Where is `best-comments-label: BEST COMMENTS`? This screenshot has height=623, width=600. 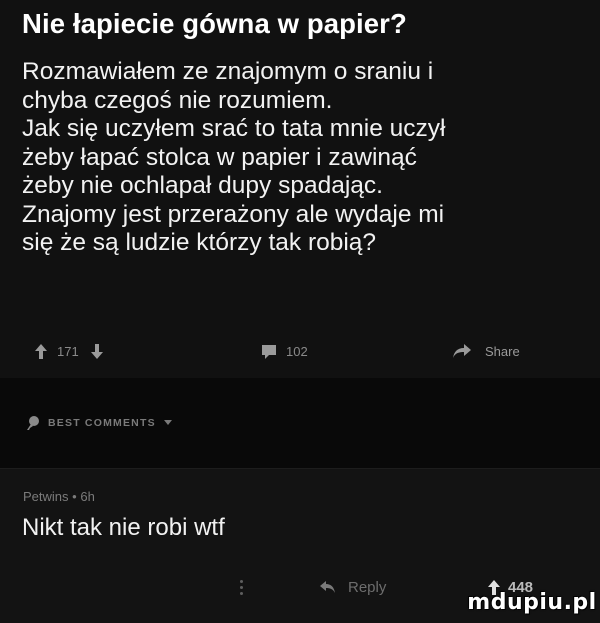 best-comments-label: BEST COMMENTS is located at coordinates (102, 423).